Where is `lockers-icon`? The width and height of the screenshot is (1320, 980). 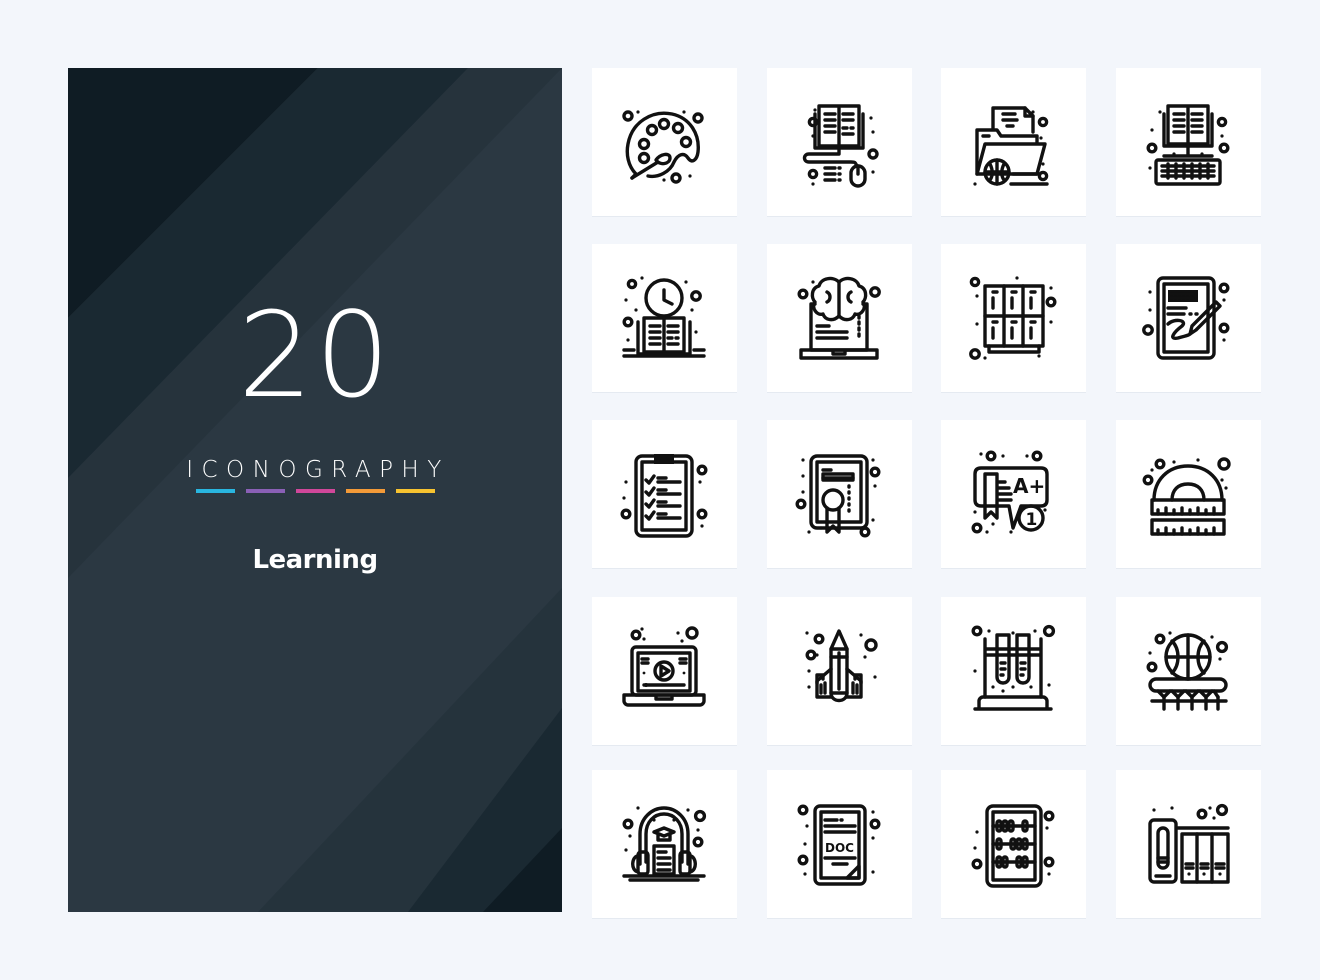
lockers-icon is located at coordinates (1013, 318).